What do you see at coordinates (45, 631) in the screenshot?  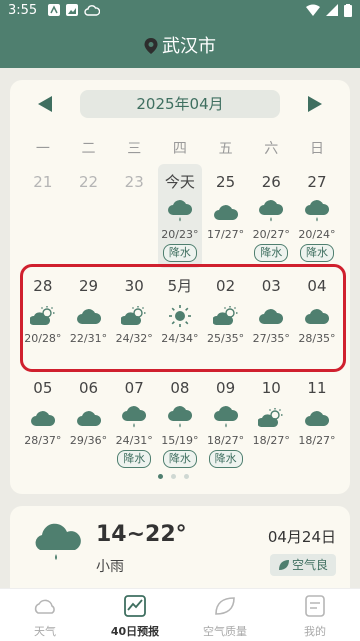 I see `nav-label: 天气` at bounding box center [45, 631].